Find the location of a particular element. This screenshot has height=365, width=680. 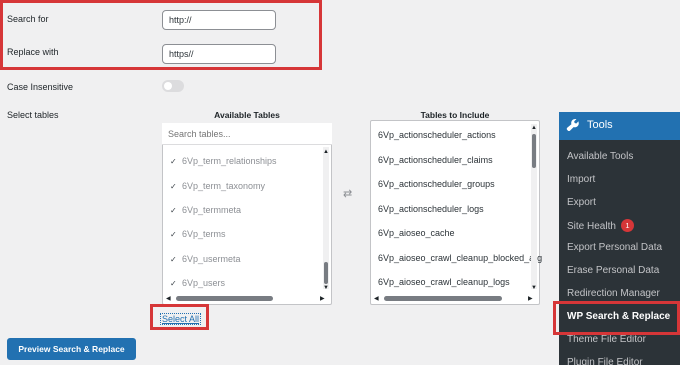

toggle-knob is located at coordinates (168, 86).